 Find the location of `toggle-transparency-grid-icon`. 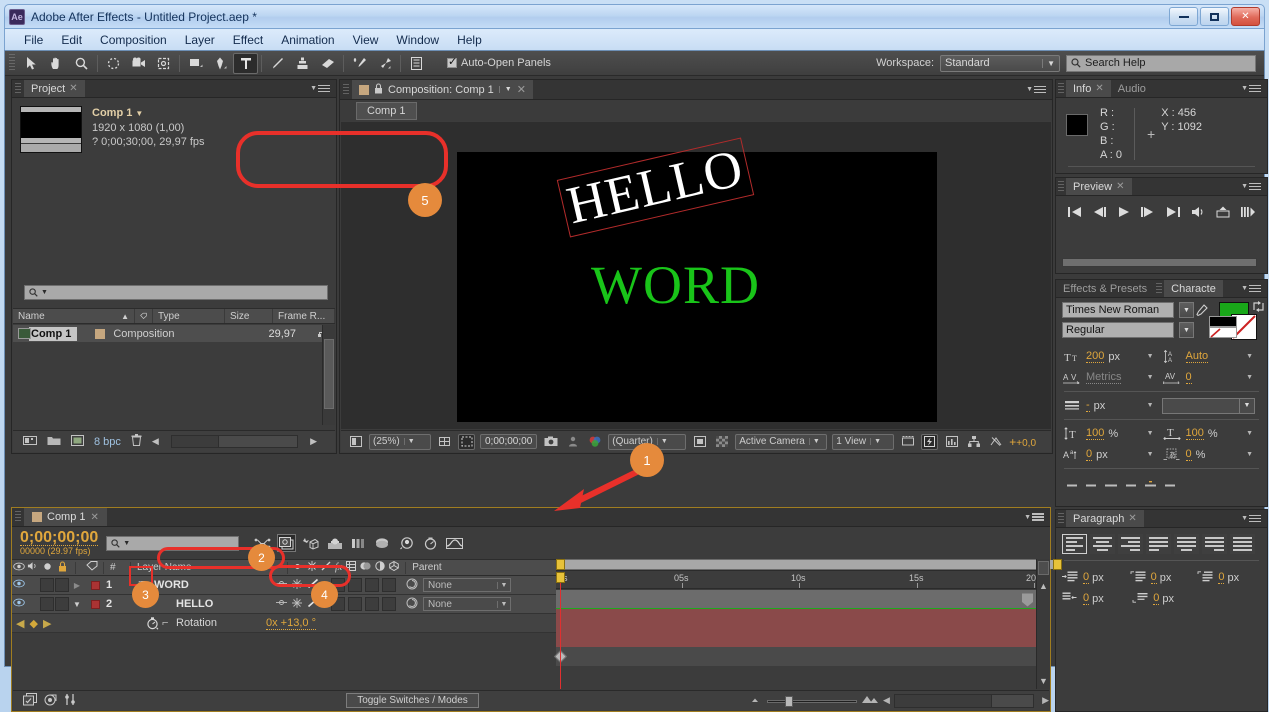

toggle-transparency-grid-icon is located at coordinates (699, 442).